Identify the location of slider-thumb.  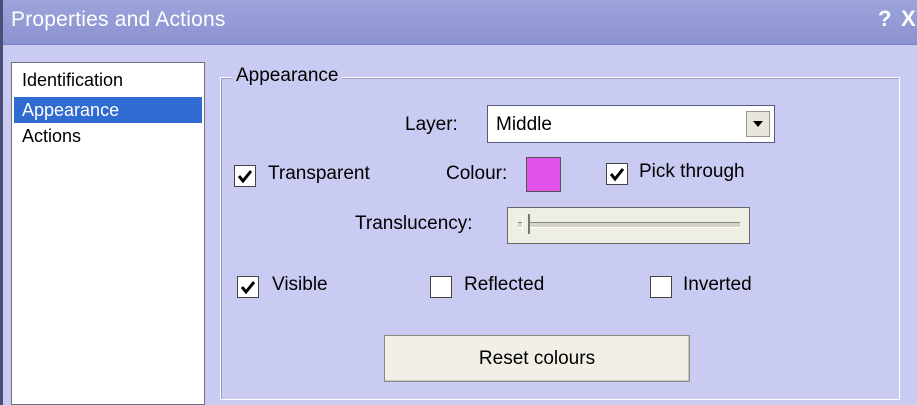
(526, 224).